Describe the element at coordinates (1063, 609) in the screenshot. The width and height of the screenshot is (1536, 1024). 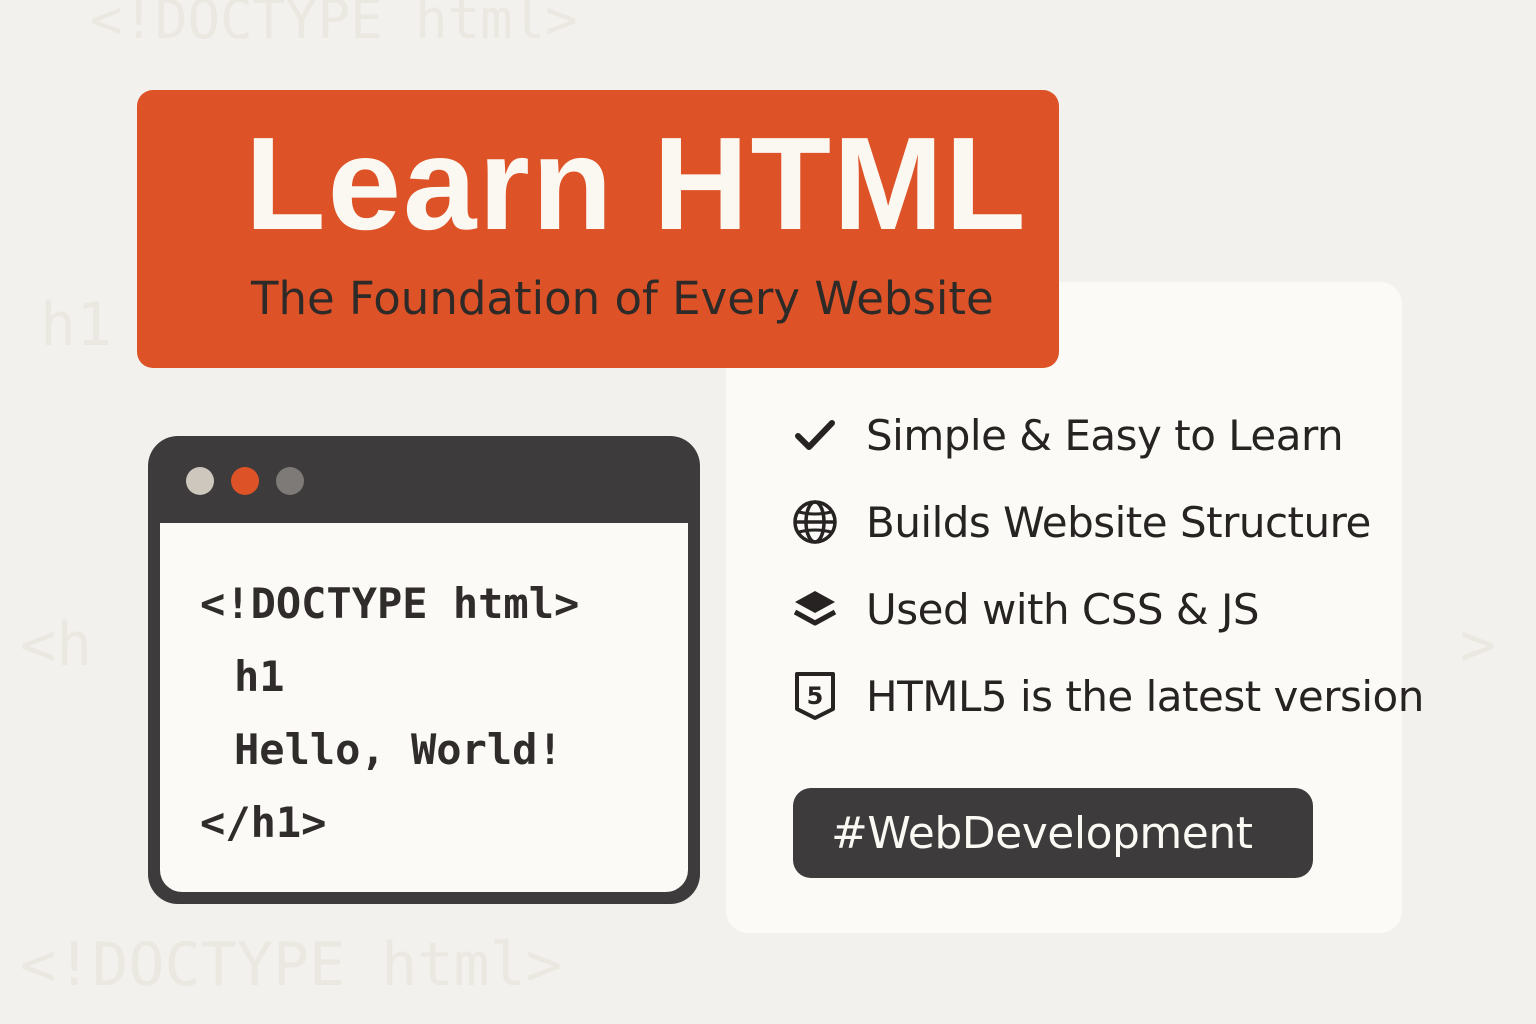
I see `feature-label: Used with CSS & JS` at that location.